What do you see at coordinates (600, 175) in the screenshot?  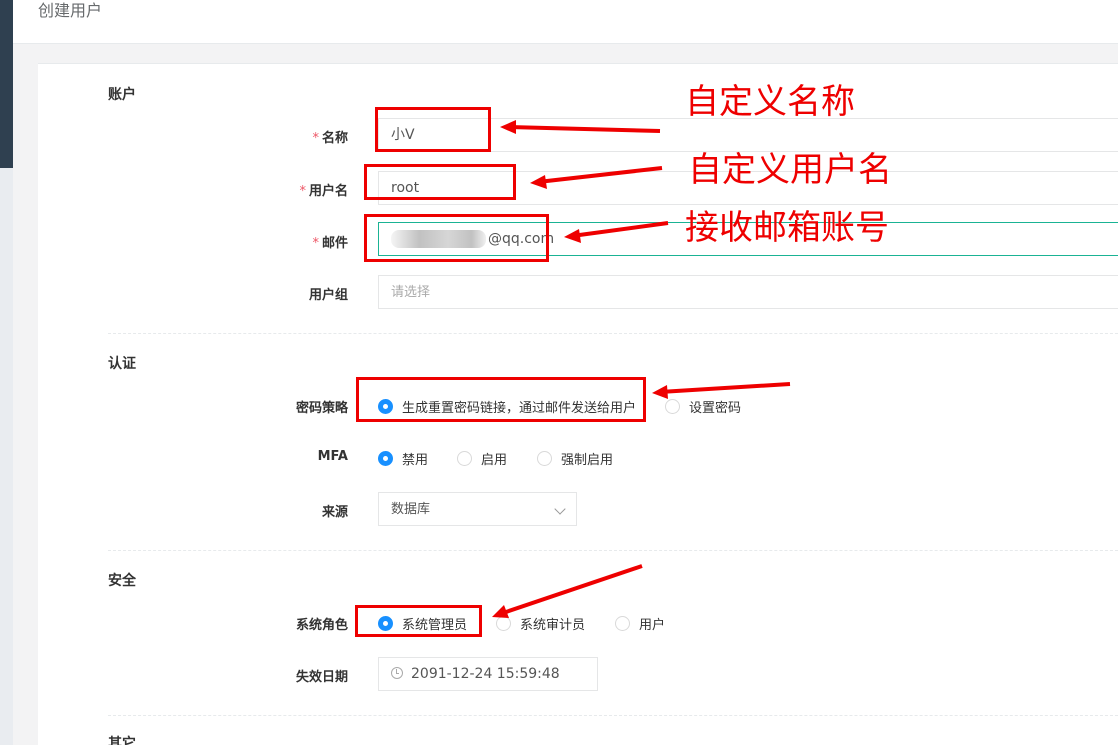 I see `annotation-arrow-username` at bounding box center [600, 175].